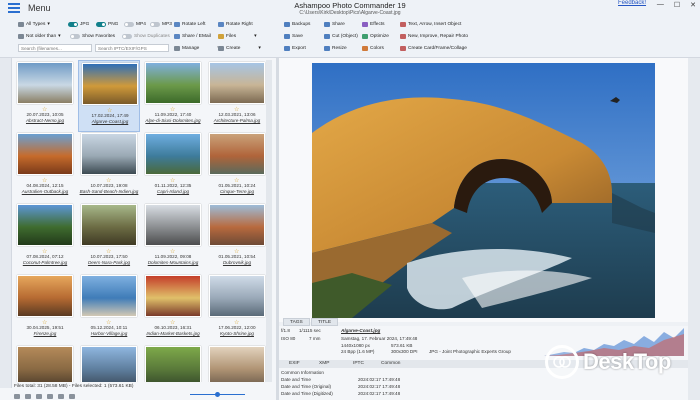 Image resolution: width=700 pixels, height=400 pixels. What do you see at coordinates (61, 396) in the screenshot?
I see `filter-icon` at bounding box center [61, 396].